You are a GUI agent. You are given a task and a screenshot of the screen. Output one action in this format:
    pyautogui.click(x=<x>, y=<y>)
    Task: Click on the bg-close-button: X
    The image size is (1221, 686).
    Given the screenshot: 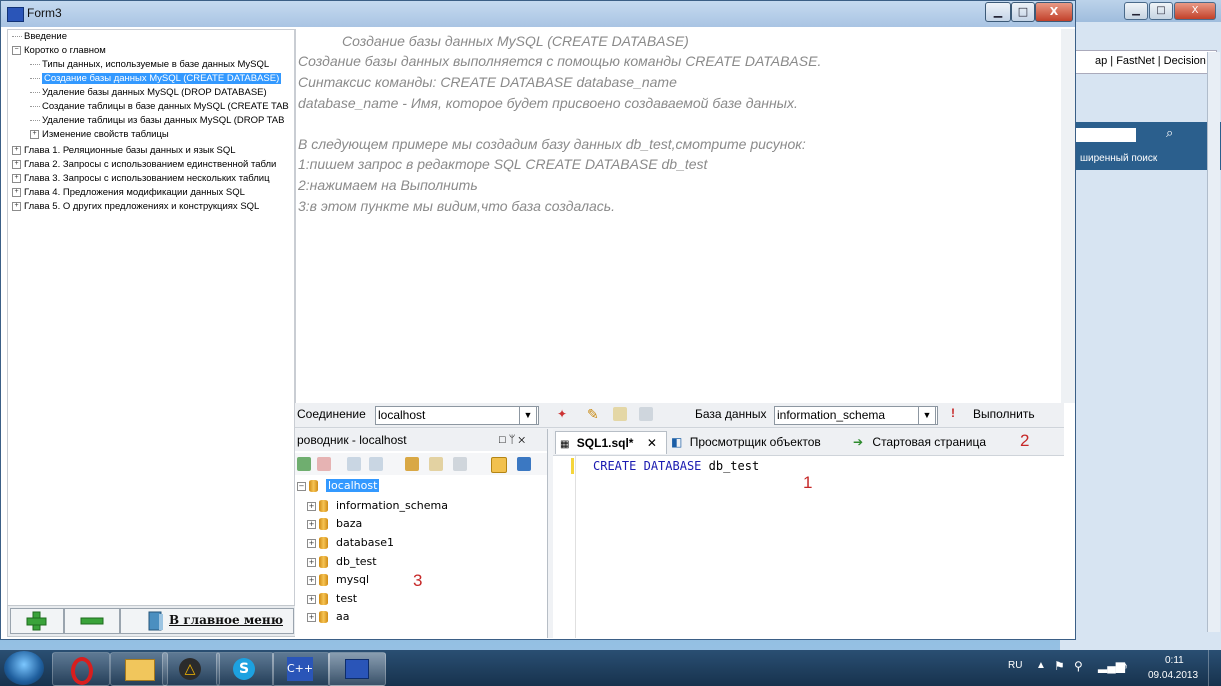 What is the action you would take?
    pyautogui.click(x=1195, y=11)
    